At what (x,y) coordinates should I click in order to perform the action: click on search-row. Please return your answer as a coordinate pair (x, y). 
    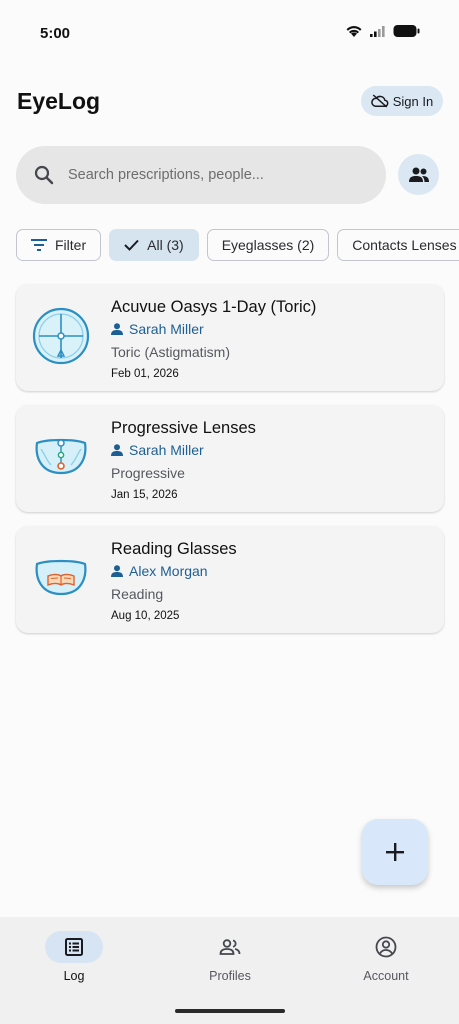
    Looking at the image, I should click on (229, 175).